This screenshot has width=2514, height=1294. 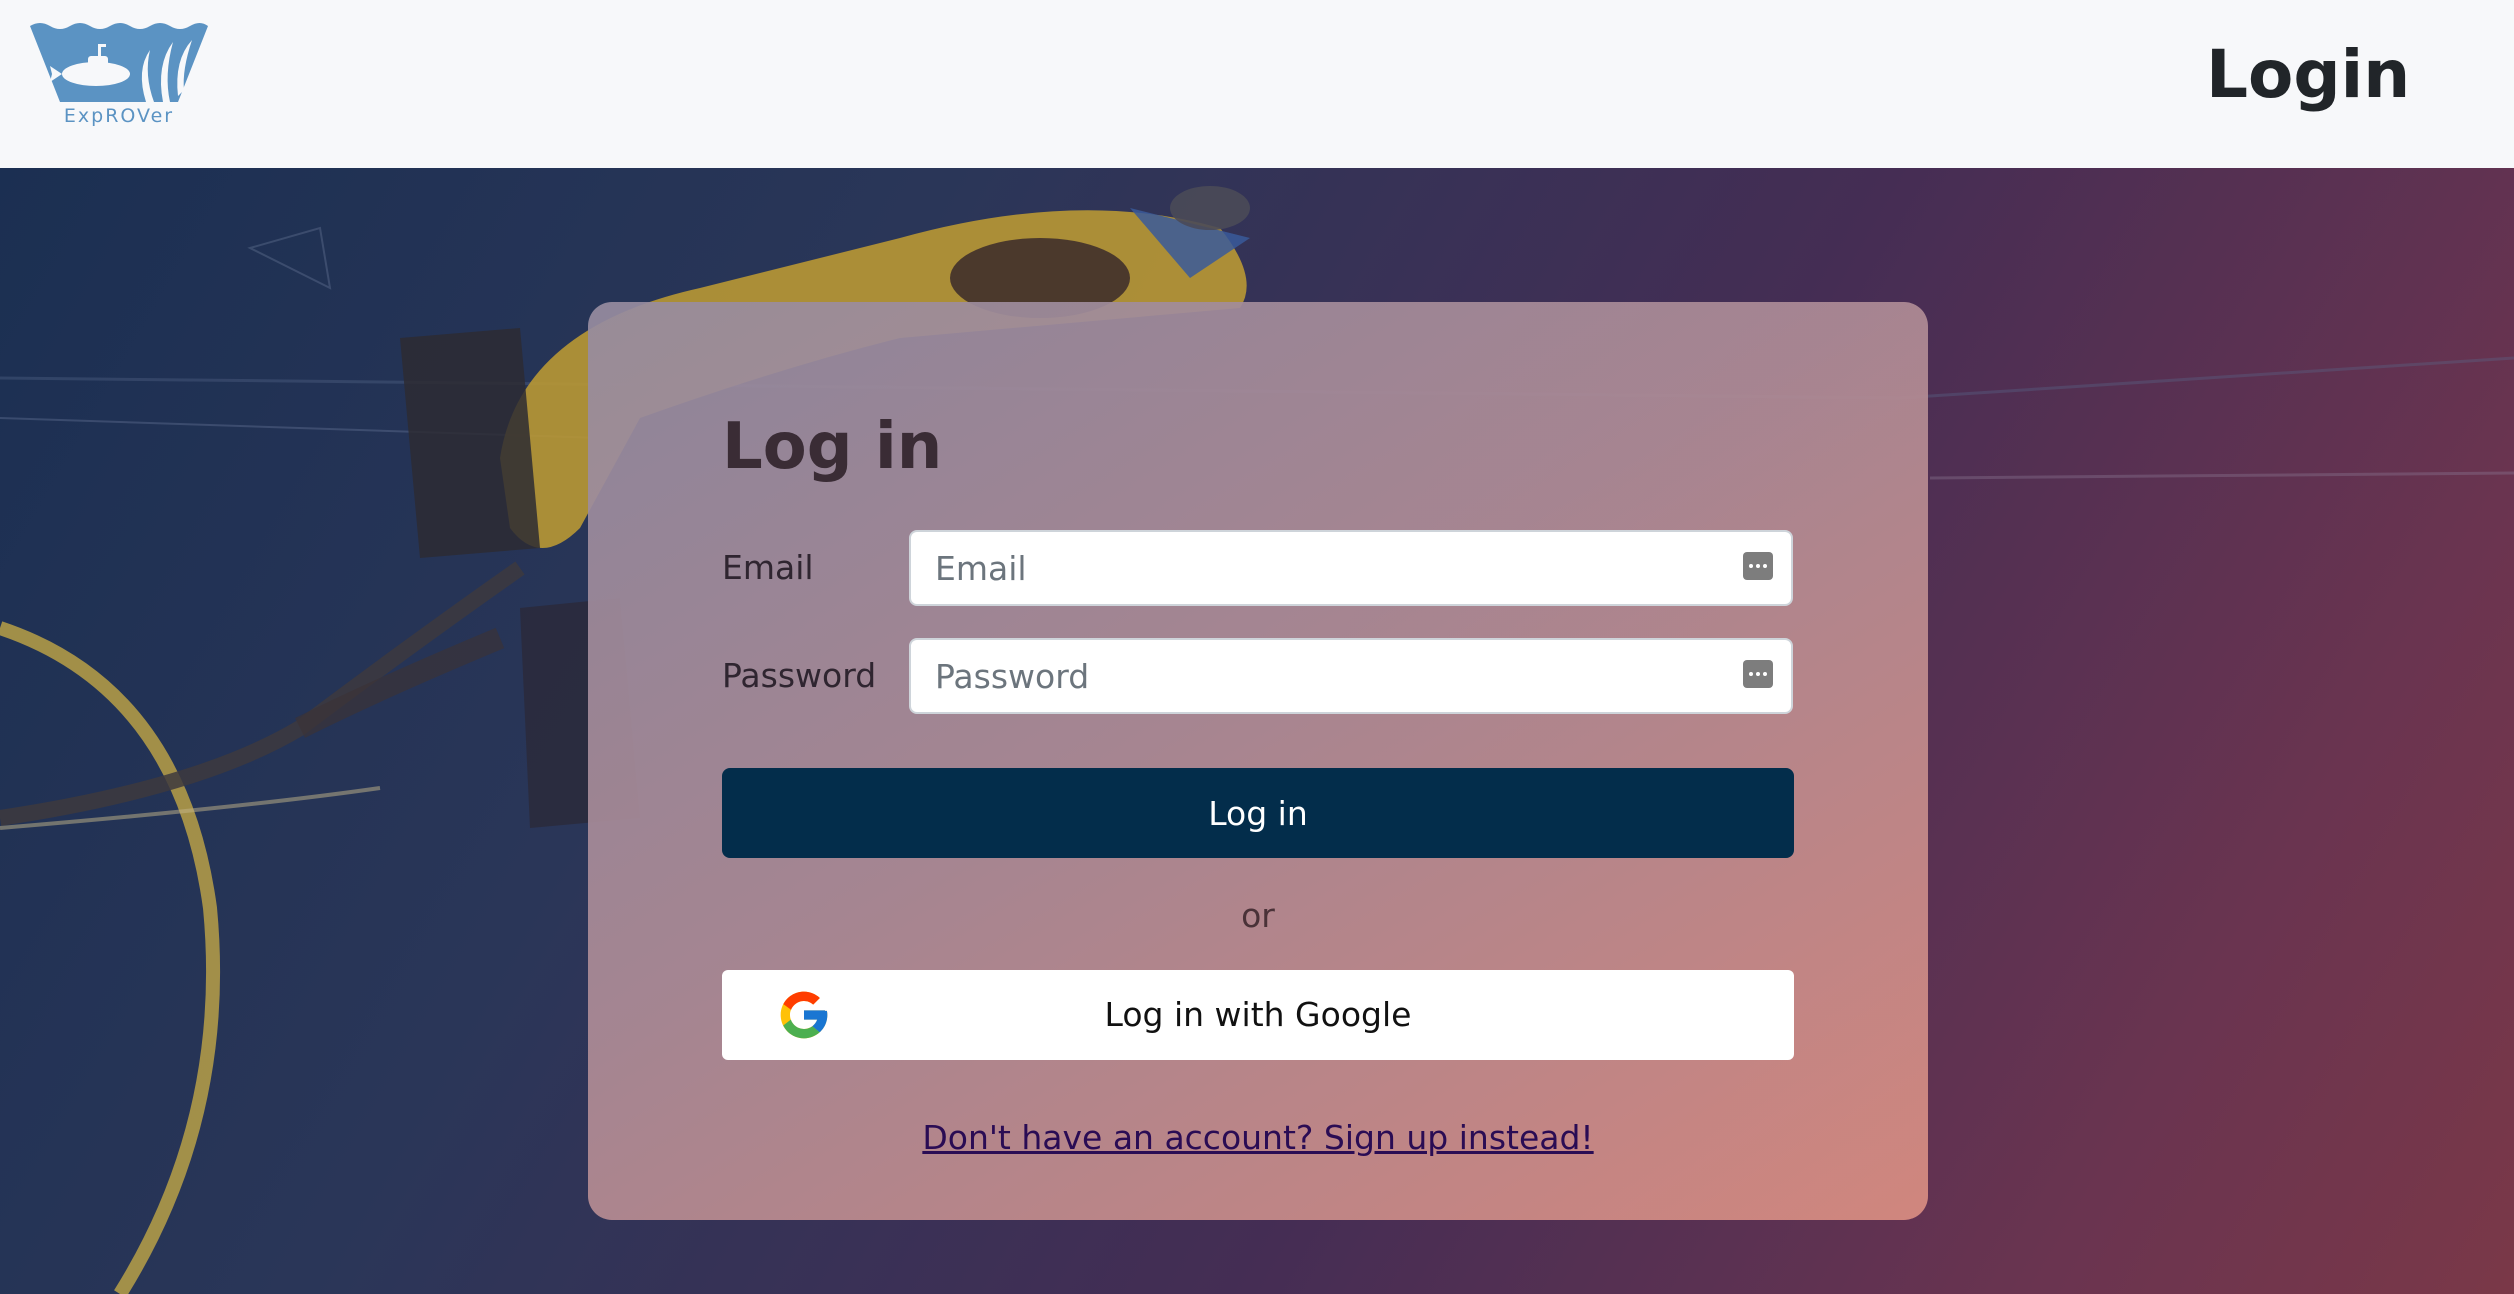 What do you see at coordinates (2308, 74) in the screenshot?
I see `page-title: Login` at bounding box center [2308, 74].